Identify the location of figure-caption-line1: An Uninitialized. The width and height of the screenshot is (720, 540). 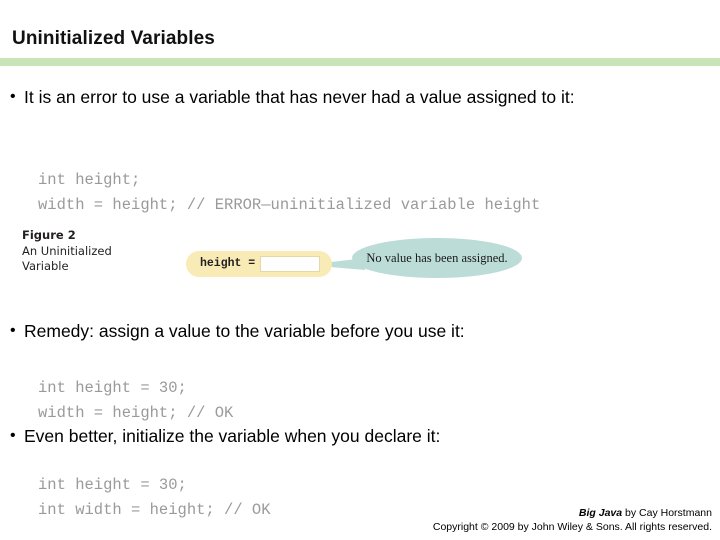
(67, 250).